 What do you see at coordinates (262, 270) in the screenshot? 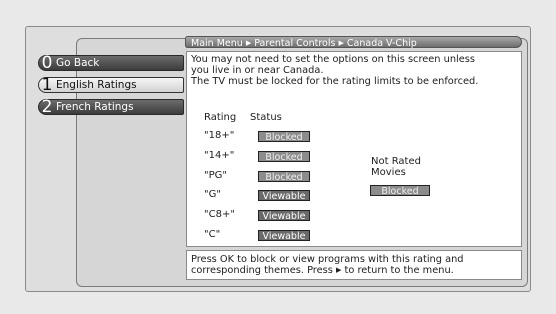
I see `help-line-2-part-1: corresponding themes. Press` at bounding box center [262, 270].